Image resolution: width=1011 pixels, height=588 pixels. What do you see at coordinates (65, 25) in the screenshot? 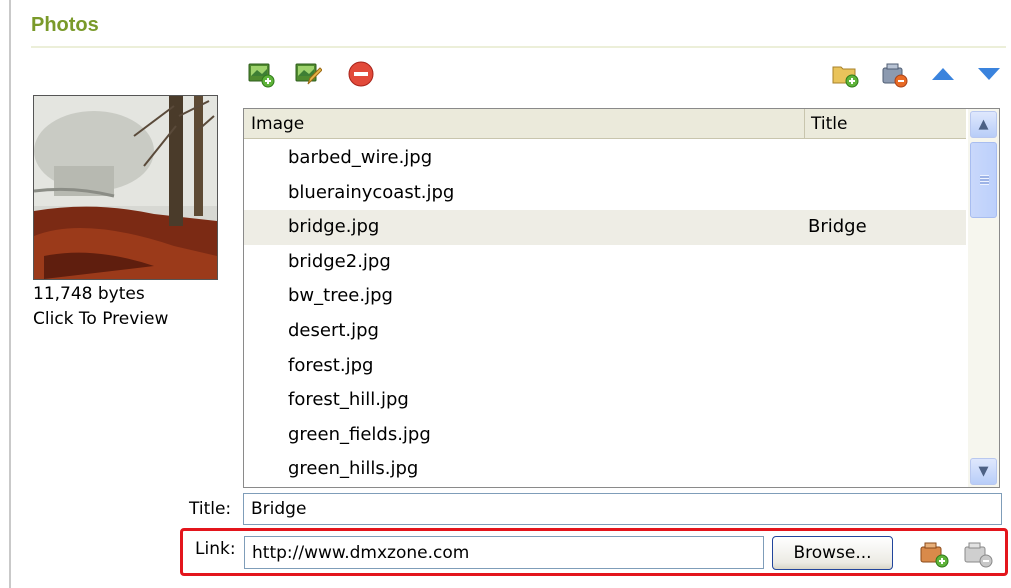
I see `section-title: Photos` at bounding box center [65, 25].